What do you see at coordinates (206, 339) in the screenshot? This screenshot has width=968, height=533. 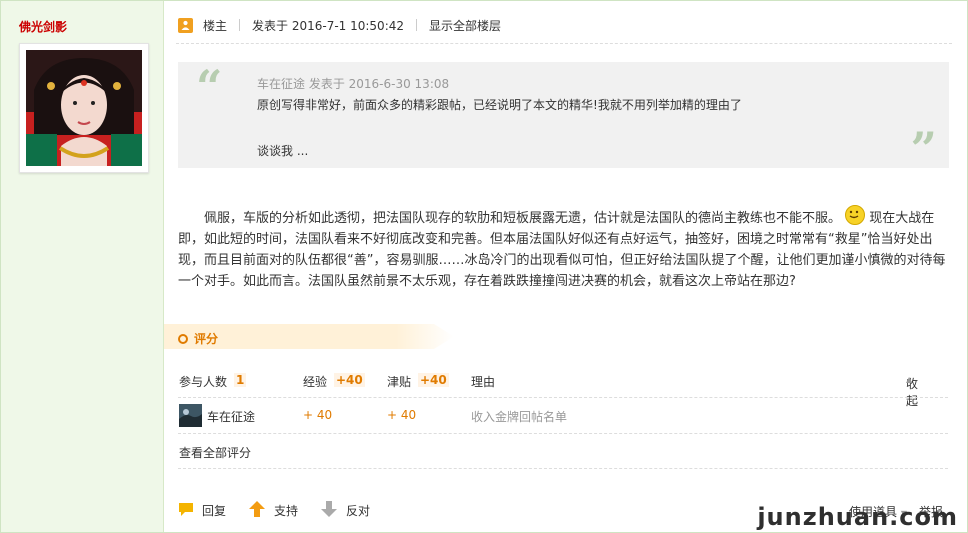 I see `rating-label: 评分` at bounding box center [206, 339].